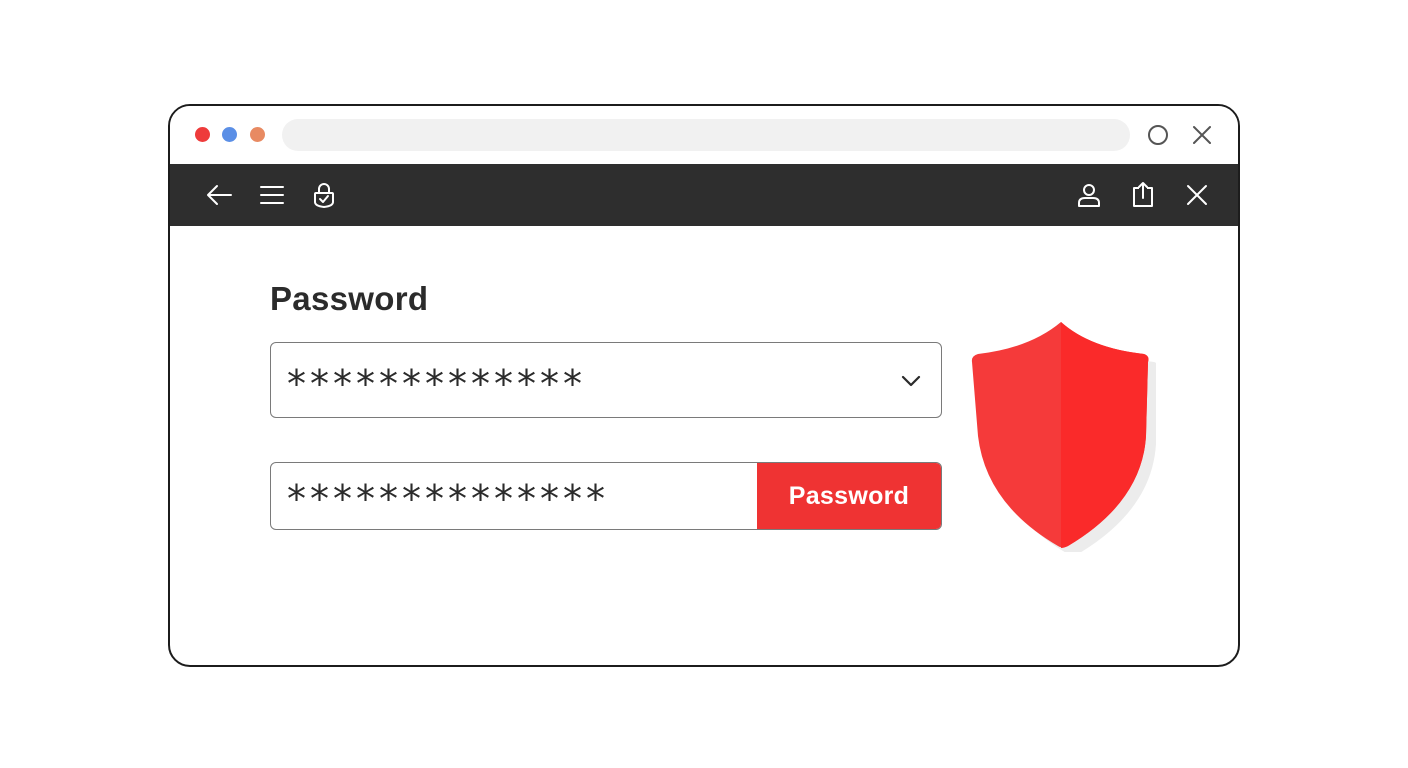  I want to click on back-arrow-icon, so click(219, 195).